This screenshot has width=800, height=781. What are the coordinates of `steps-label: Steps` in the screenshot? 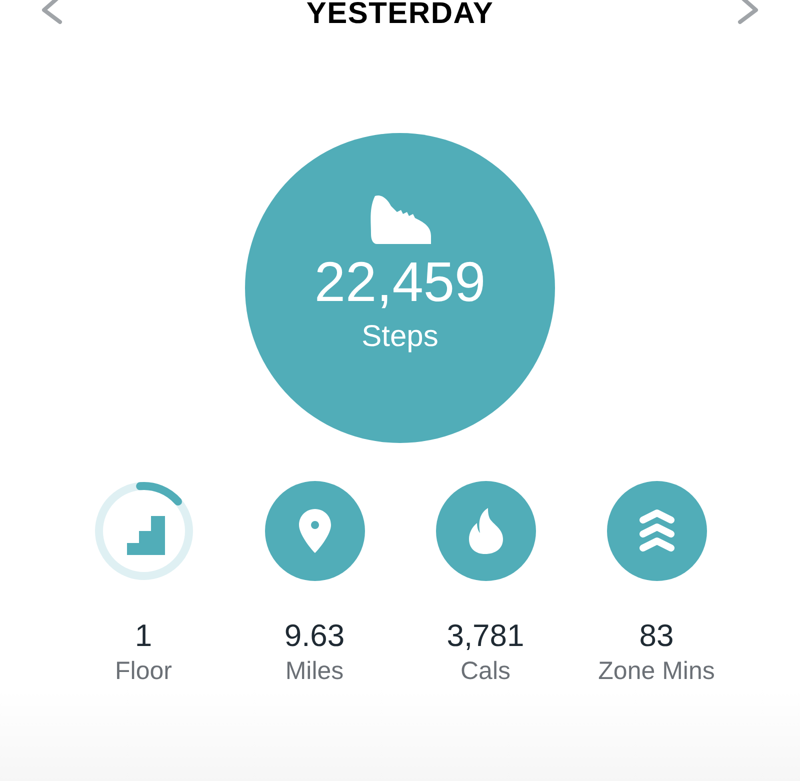 It's located at (400, 337).